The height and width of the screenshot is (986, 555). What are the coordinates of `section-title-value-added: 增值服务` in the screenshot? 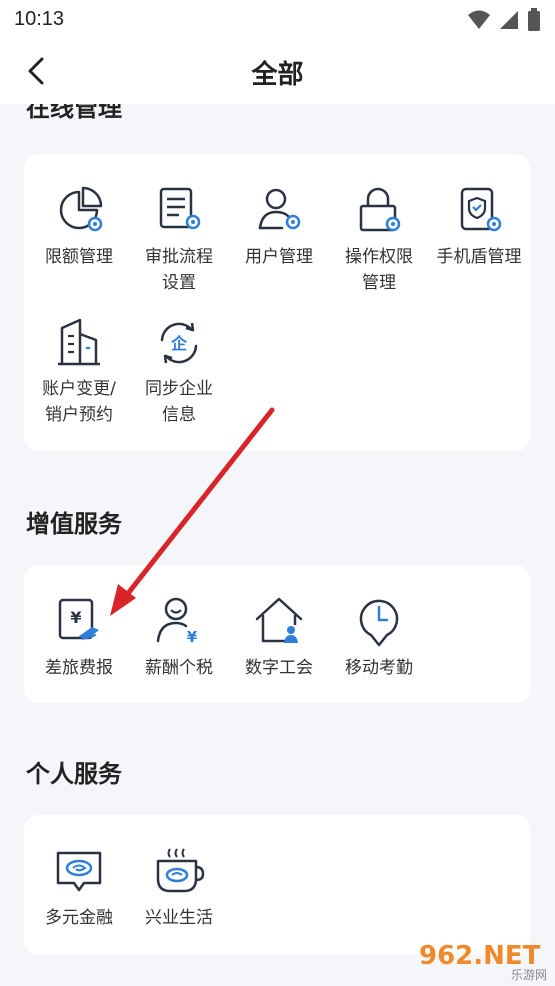 It's located at (74, 524).